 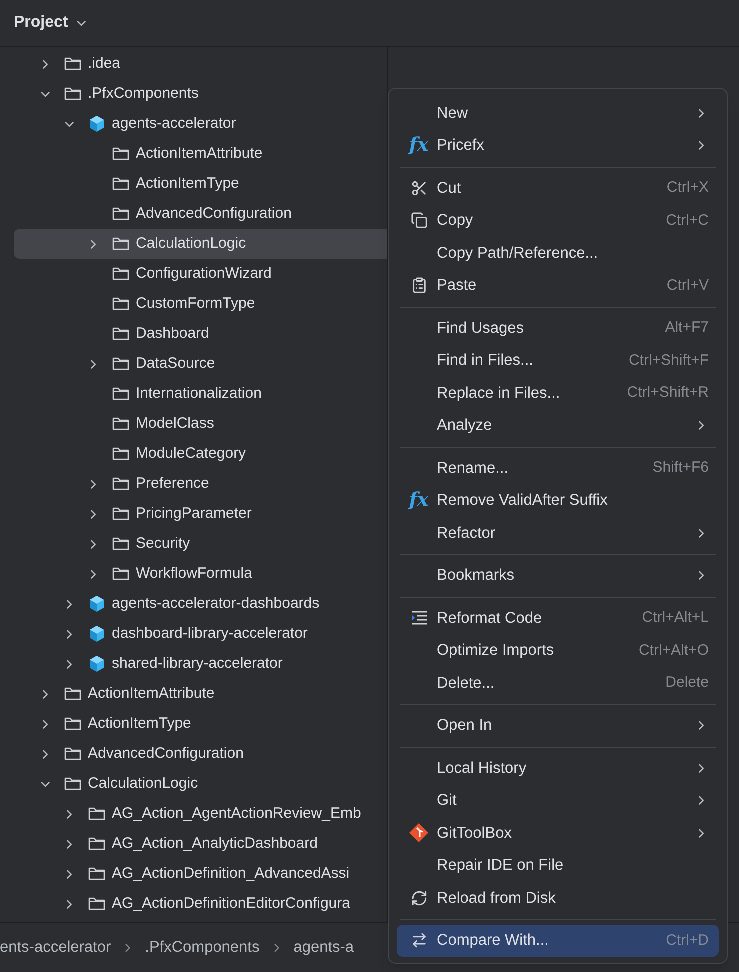 I want to click on tree-item: agents-accelerator-dashboards, so click(x=200, y=604).